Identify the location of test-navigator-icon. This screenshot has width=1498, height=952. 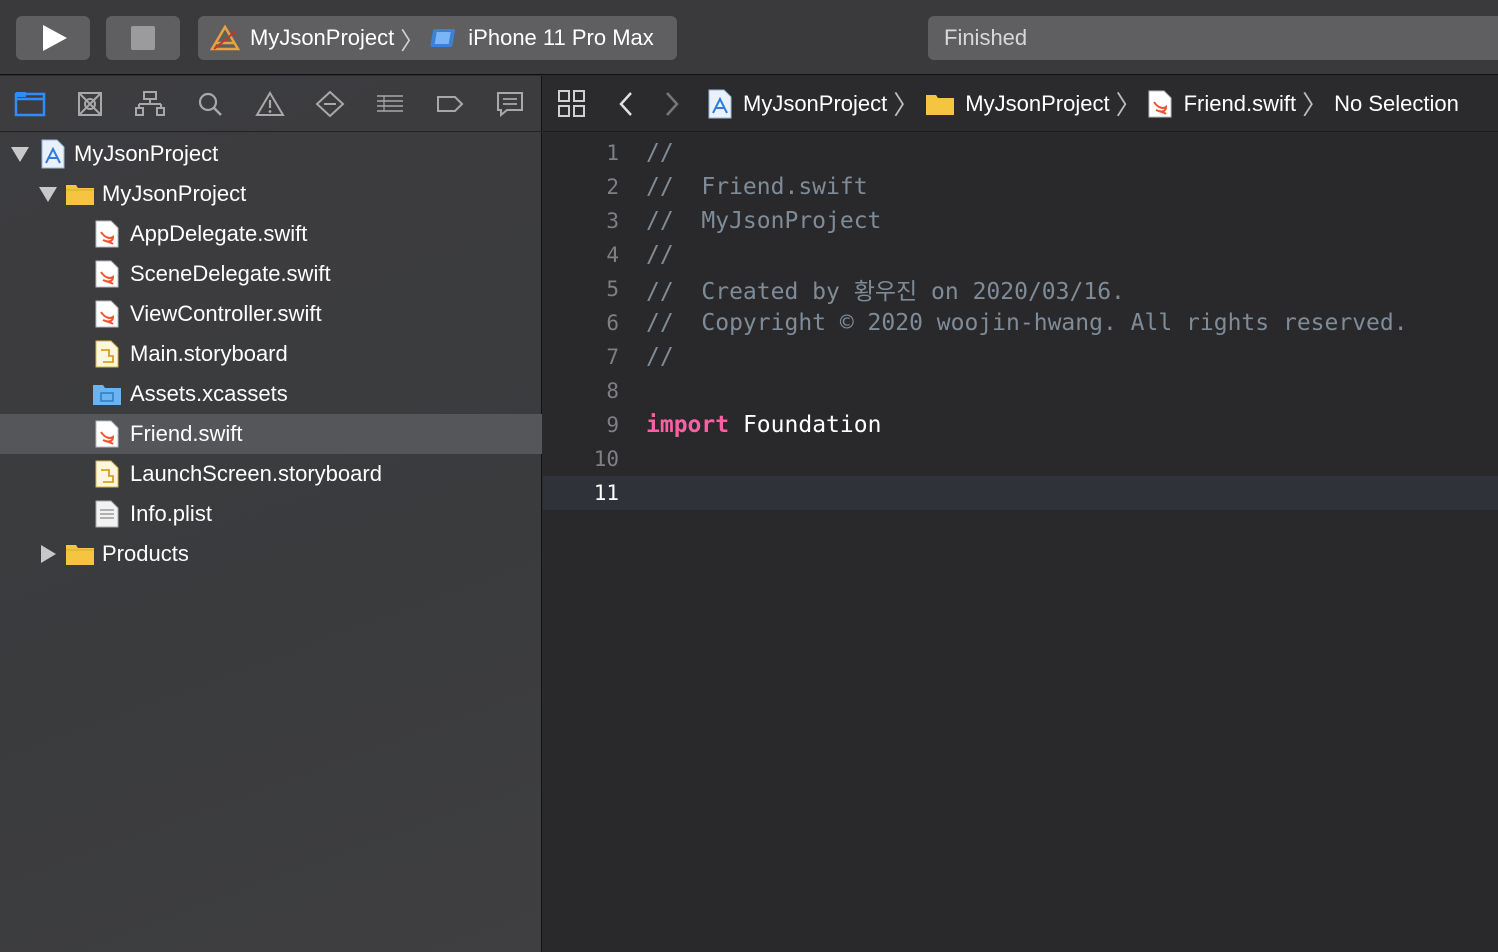
(330, 104).